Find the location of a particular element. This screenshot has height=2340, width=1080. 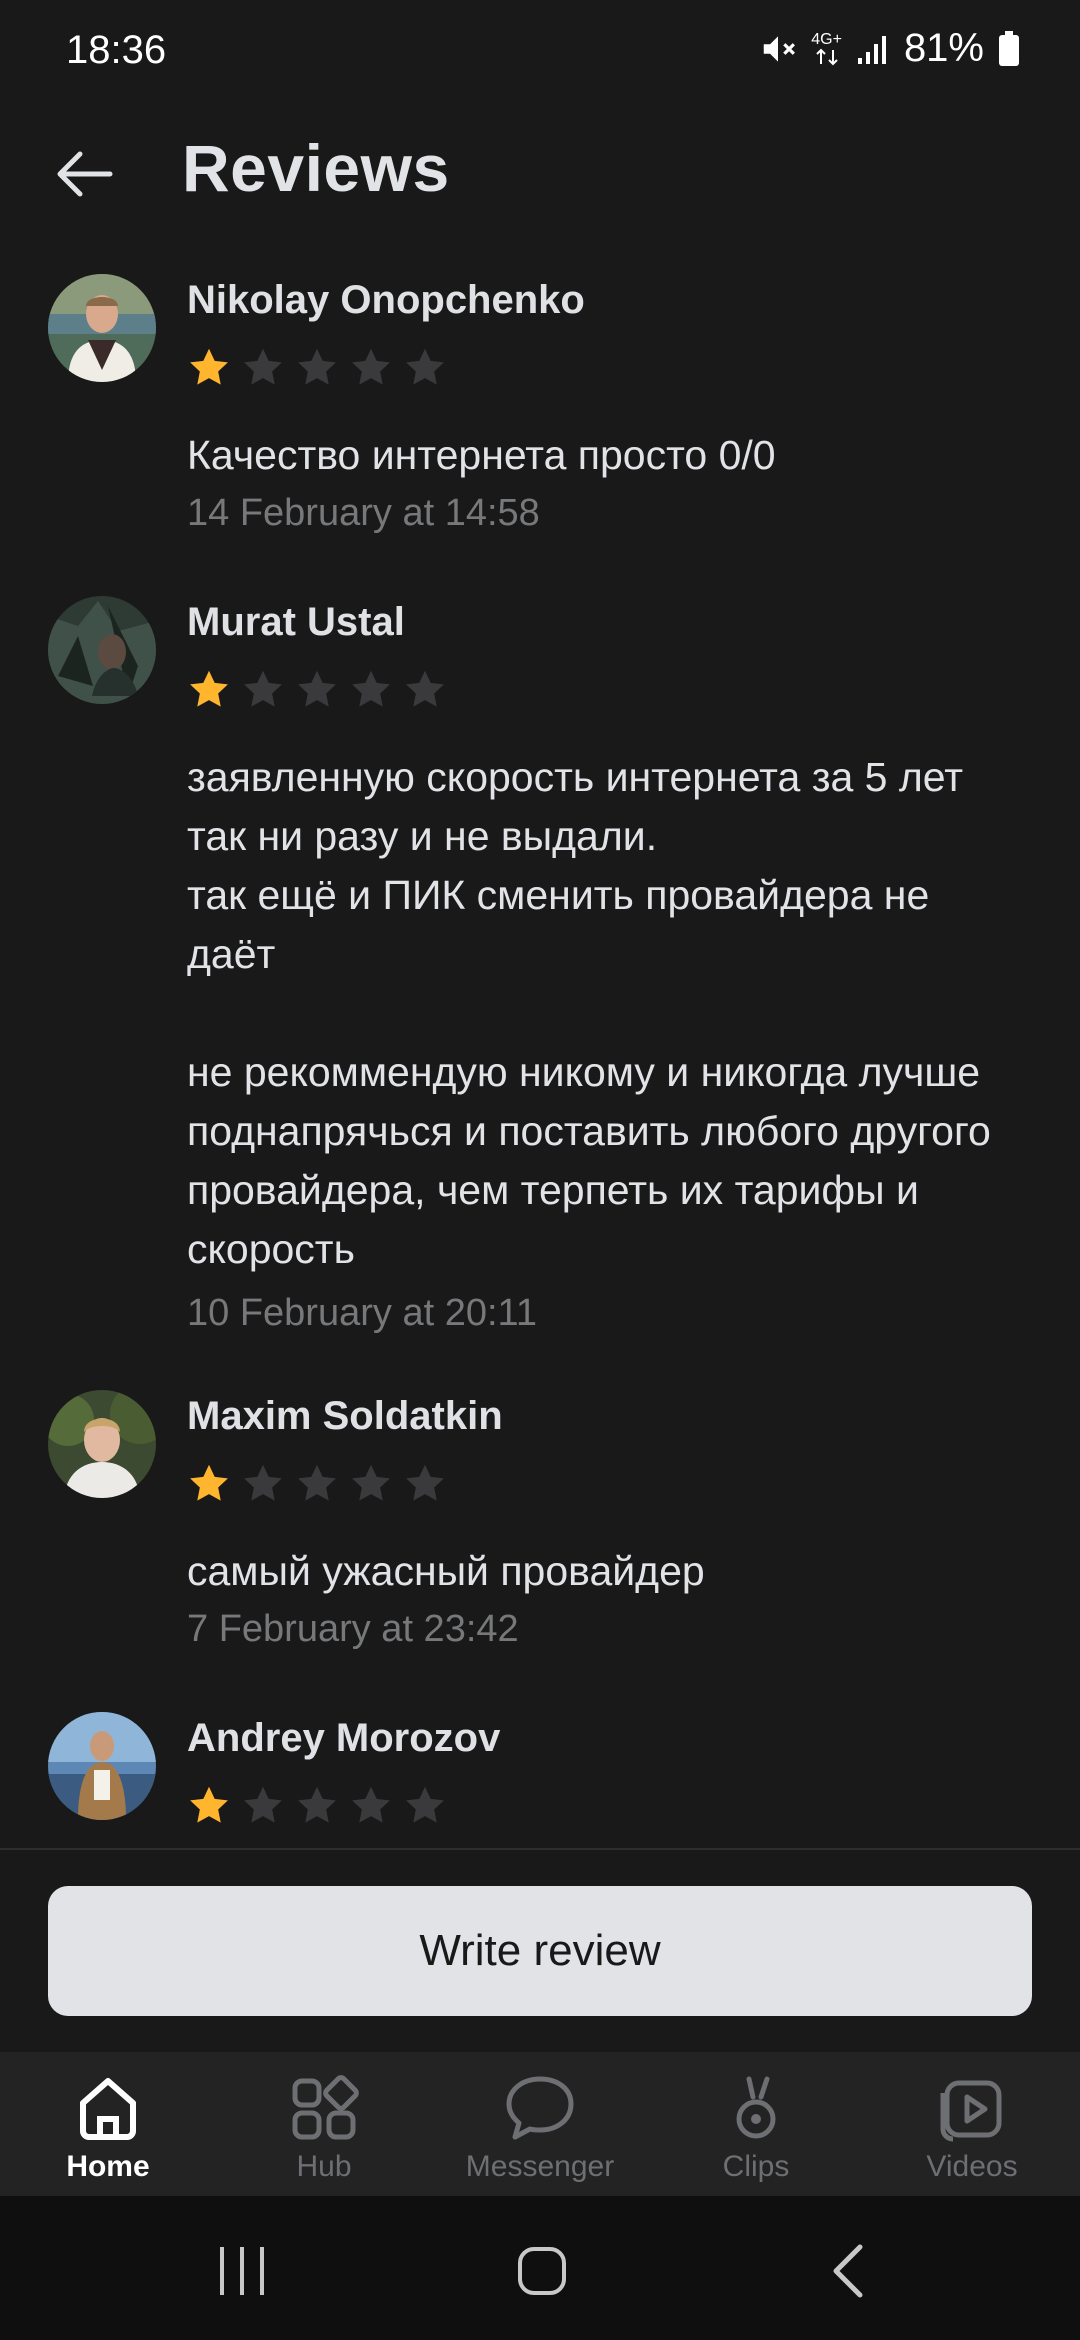

battery-icon is located at coordinates (1009, 48).